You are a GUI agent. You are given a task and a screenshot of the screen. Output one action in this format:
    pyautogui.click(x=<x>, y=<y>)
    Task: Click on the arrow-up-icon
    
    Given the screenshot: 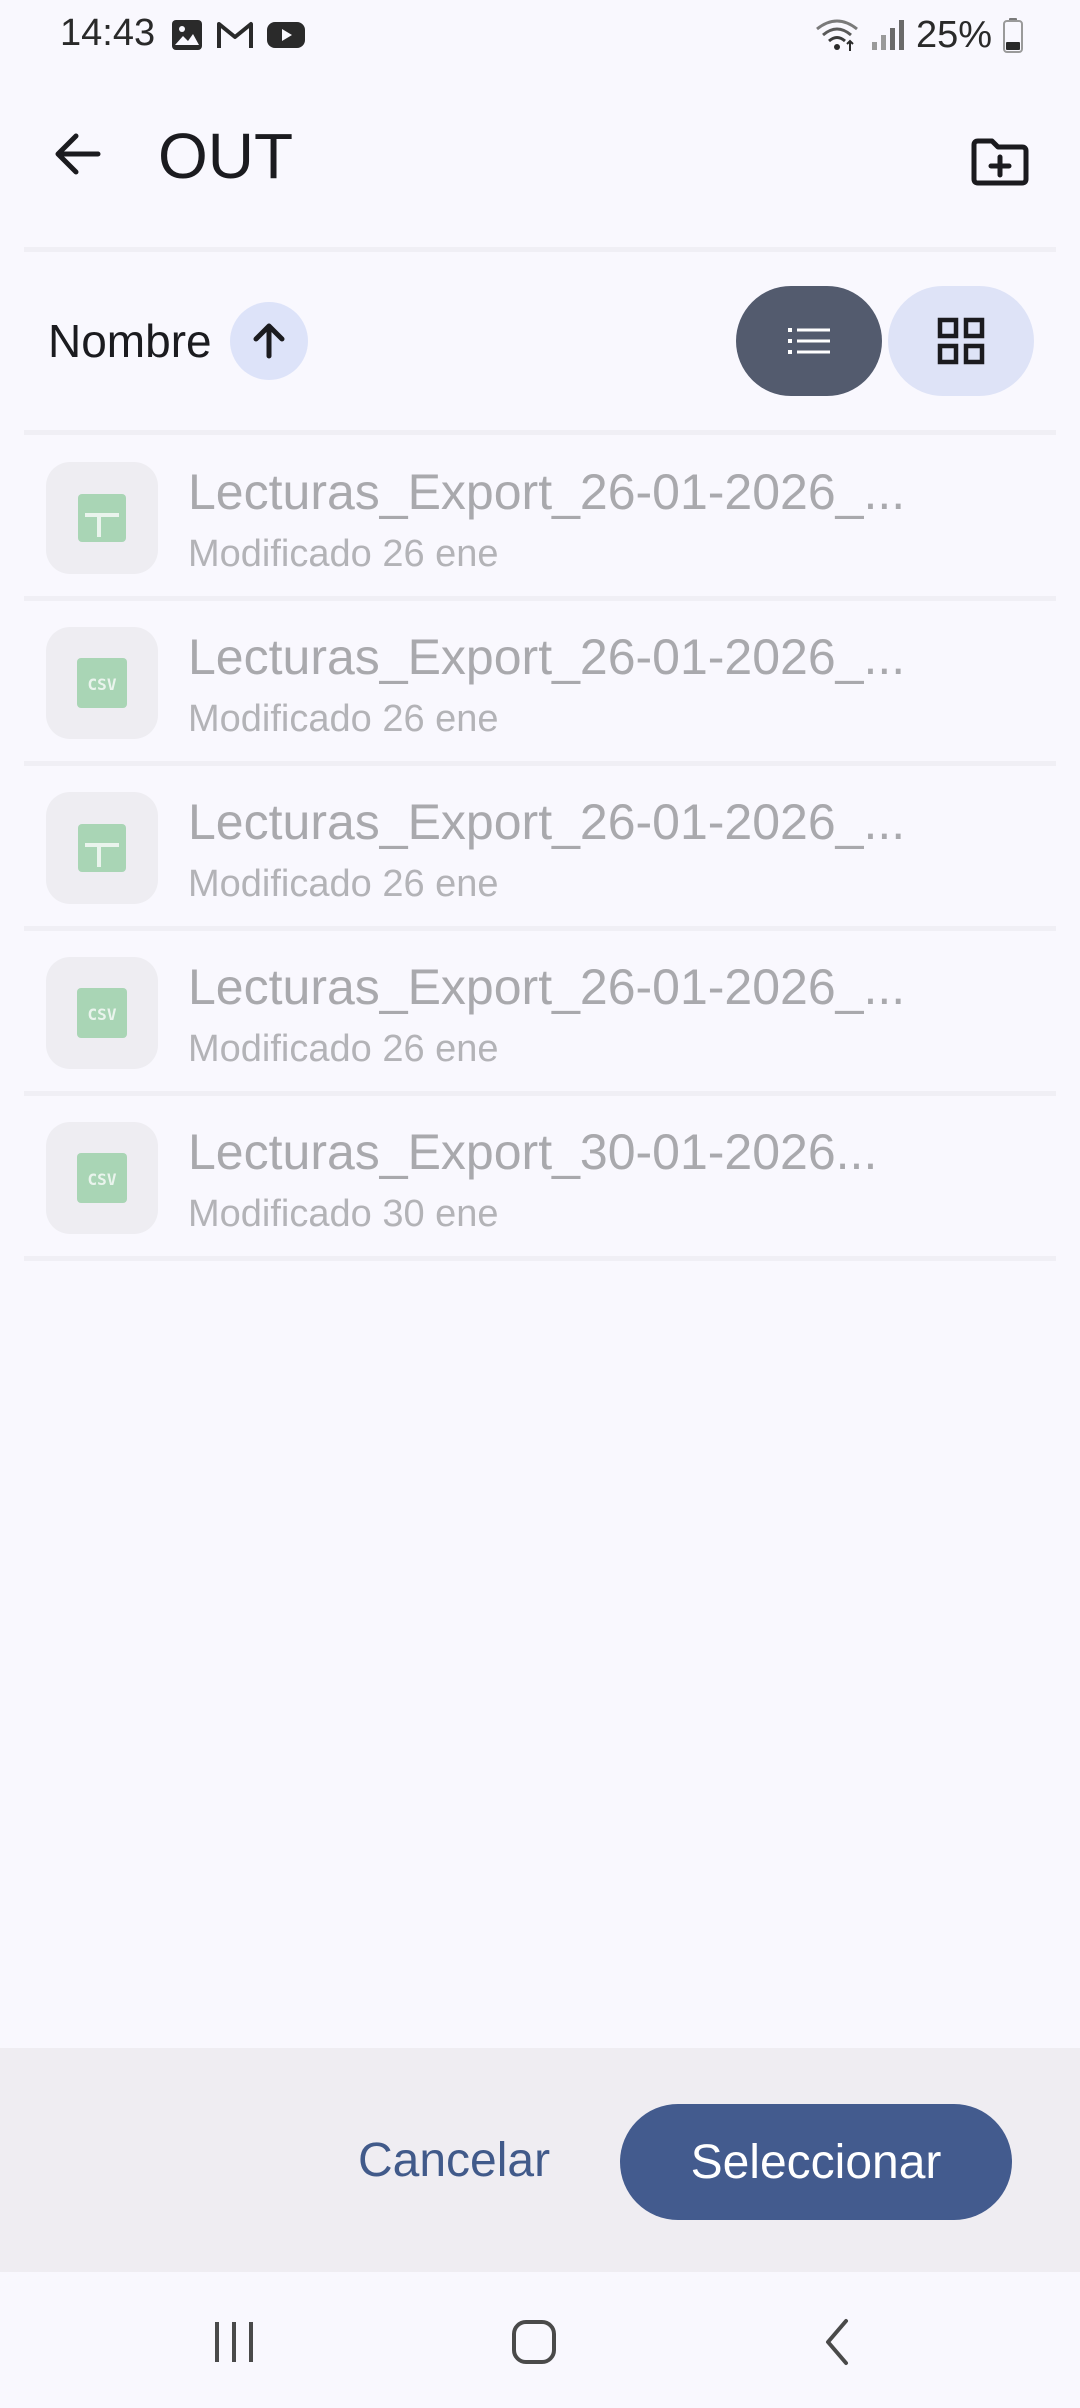 What is the action you would take?
    pyautogui.click(x=269, y=341)
    